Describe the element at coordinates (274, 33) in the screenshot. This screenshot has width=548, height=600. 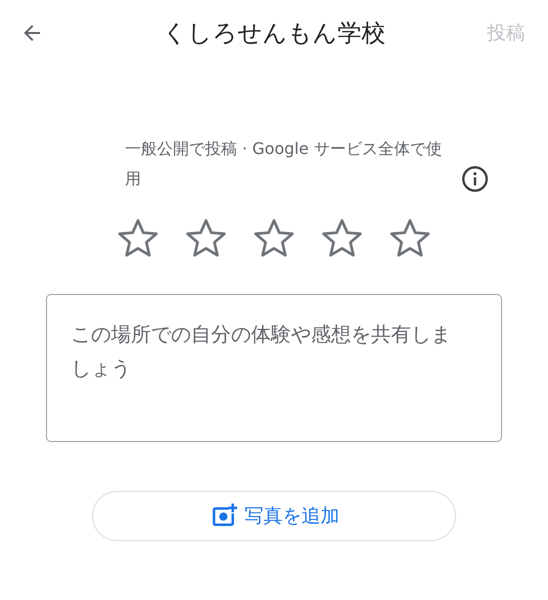
I see `place-title: くしろせんもん学校` at that location.